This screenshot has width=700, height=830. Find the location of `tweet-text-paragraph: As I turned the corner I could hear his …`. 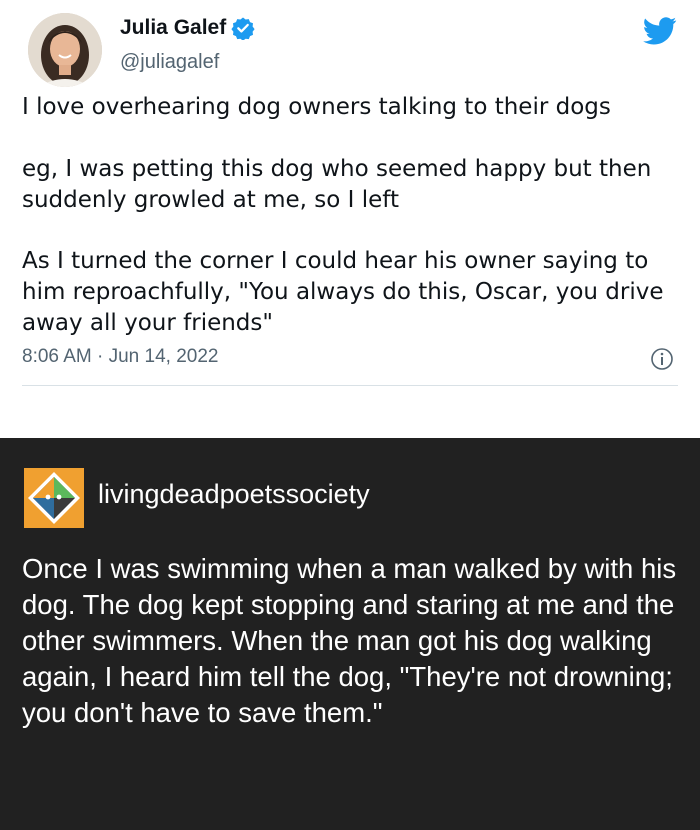

tweet-text-paragraph: As I turned the corner I could hear his … is located at coordinates (343, 292).